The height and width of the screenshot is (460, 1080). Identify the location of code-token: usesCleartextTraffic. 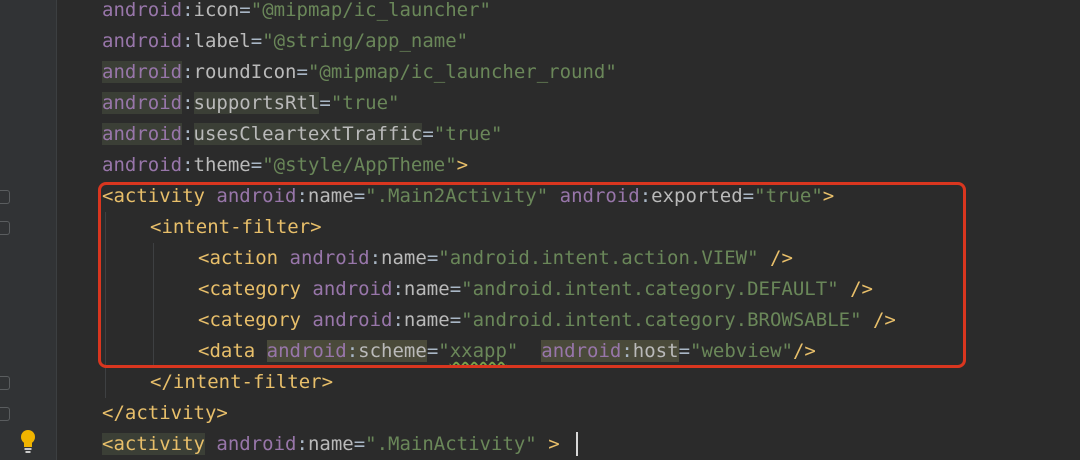
(308, 134).